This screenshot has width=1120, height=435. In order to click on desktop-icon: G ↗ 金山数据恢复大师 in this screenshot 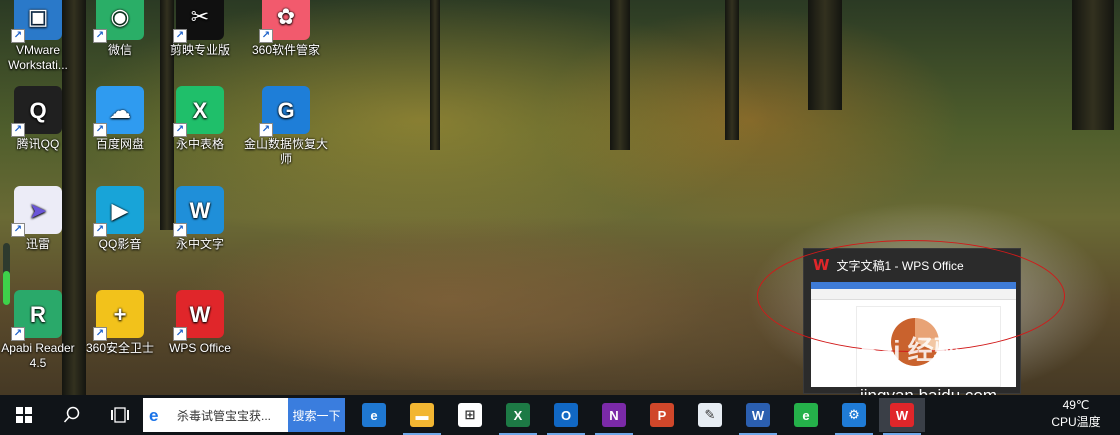, I will do `click(286, 126)`.